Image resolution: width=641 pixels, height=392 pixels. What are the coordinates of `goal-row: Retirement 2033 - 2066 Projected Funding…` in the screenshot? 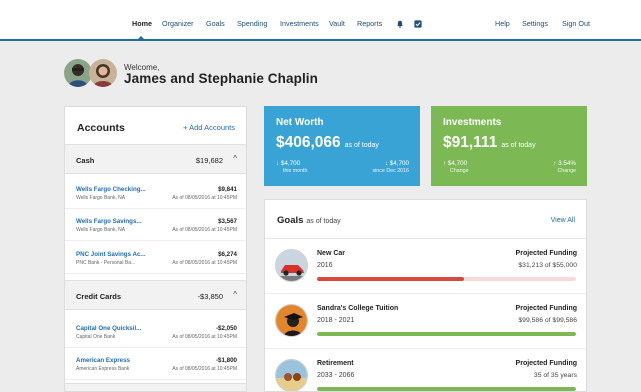 It's located at (425, 370).